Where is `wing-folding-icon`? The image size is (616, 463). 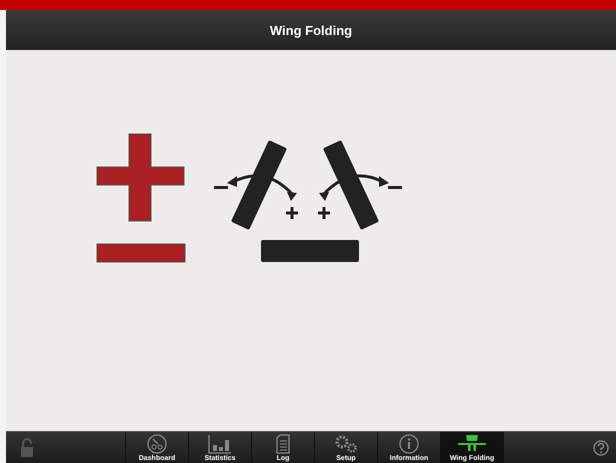
wing-folding-icon is located at coordinates (472, 444).